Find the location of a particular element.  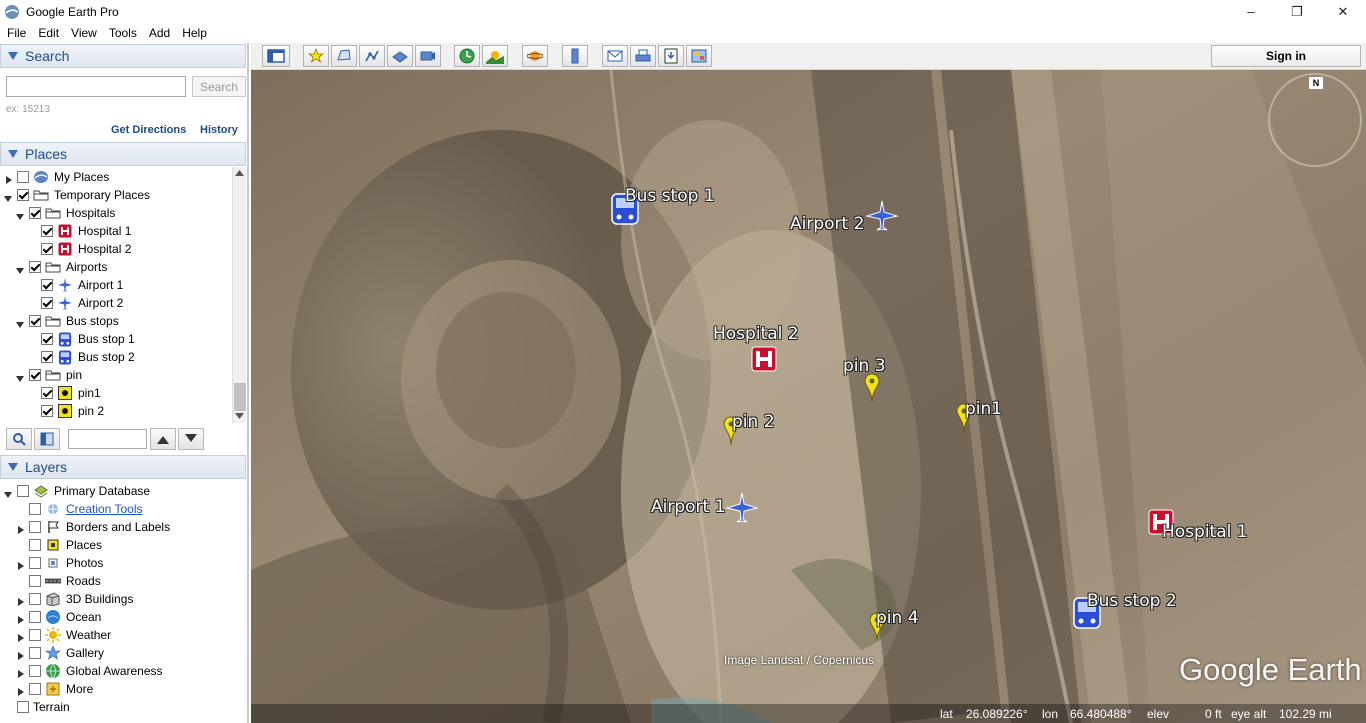

navigation-compass: N is located at coordinates (1315, 120).